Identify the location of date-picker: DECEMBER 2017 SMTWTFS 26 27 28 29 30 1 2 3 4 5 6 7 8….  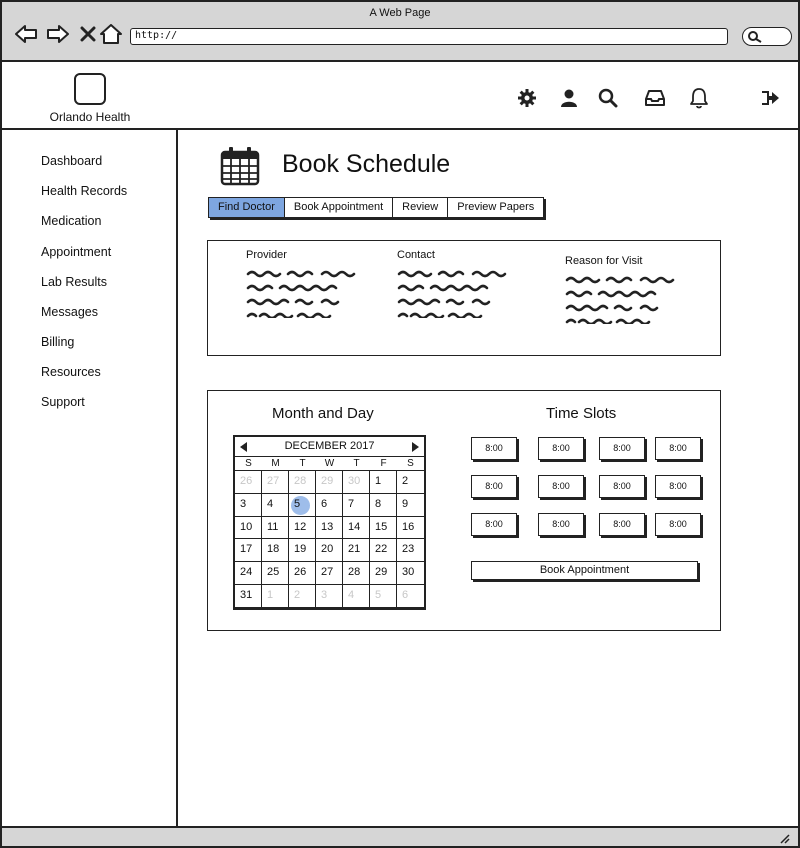
(329, 522).